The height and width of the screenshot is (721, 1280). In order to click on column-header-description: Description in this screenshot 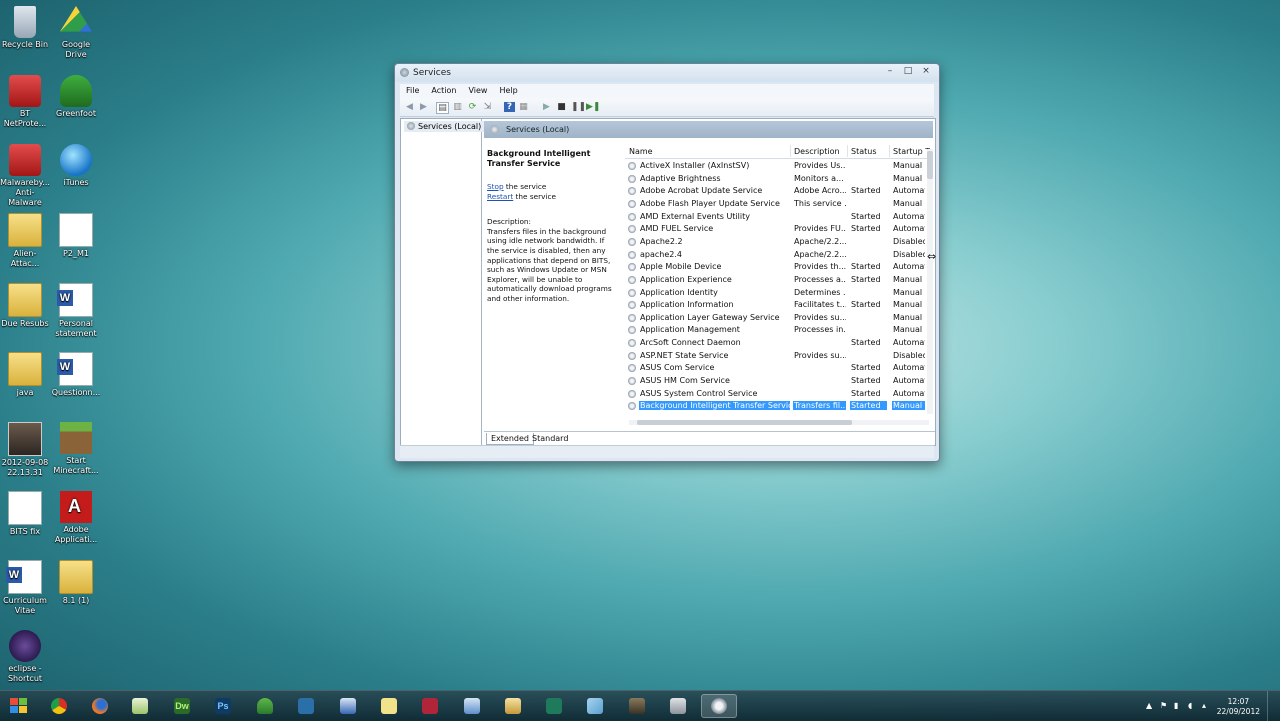, I will do `click(817, 151)`.